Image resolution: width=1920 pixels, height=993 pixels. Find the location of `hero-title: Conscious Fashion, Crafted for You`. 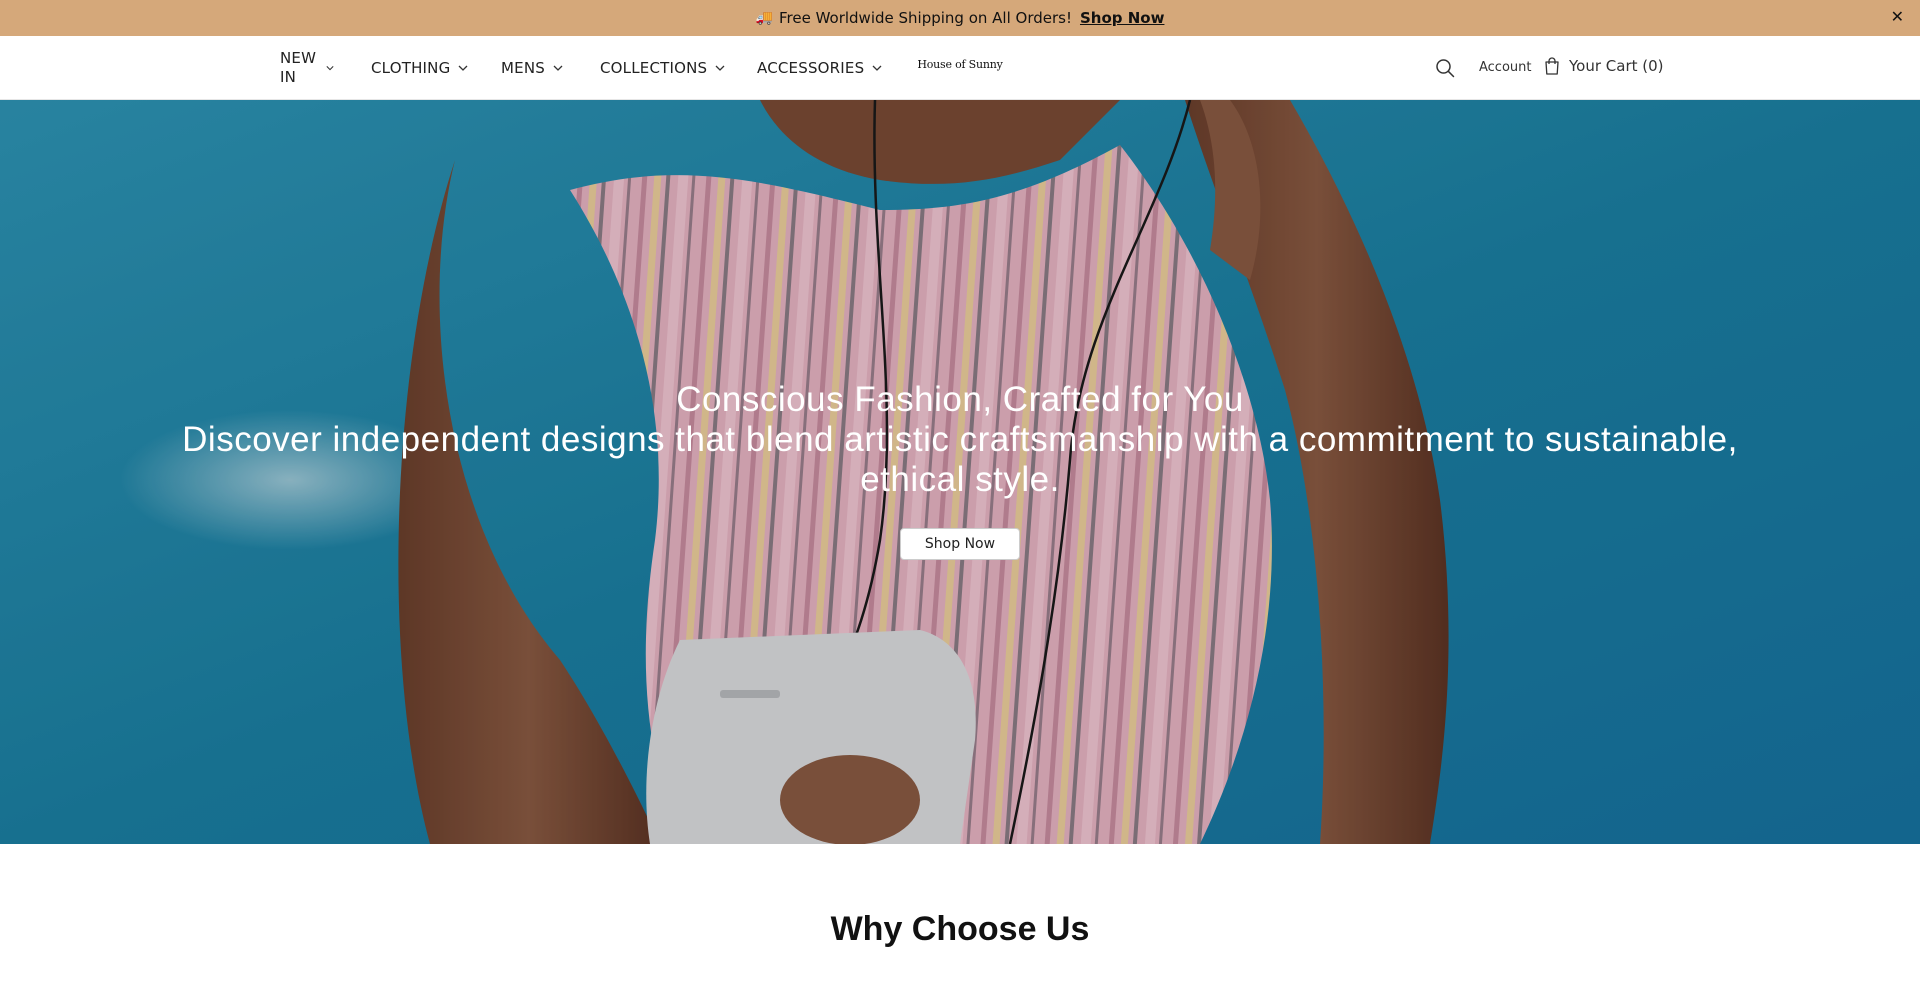

hero-title: Conscious Fashion, Crafted for You is located at coordinates (960, 399).